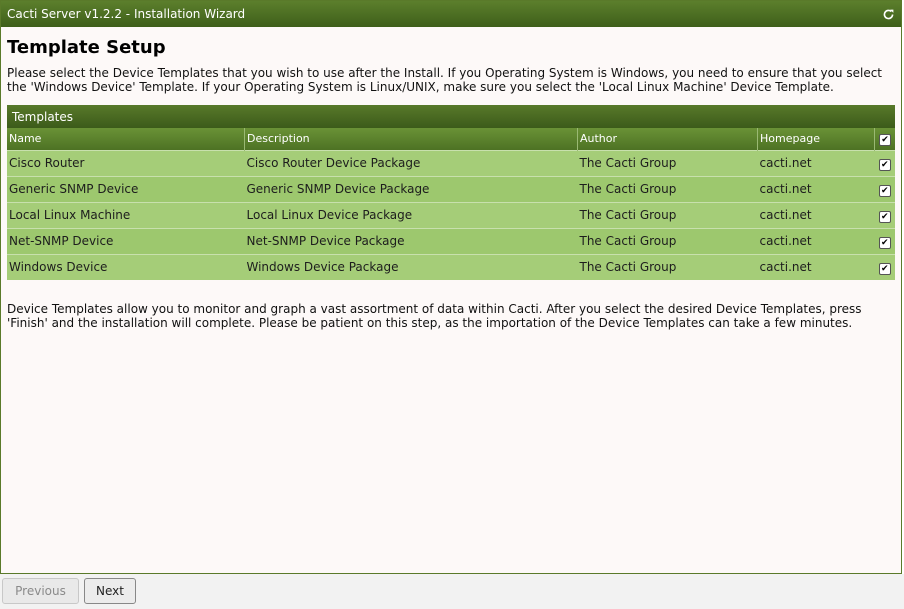  What do you see at coordinates (451, 116) in the screenshot?
I see `templates-panel-header: Templates` at bounding box center [451, 116].